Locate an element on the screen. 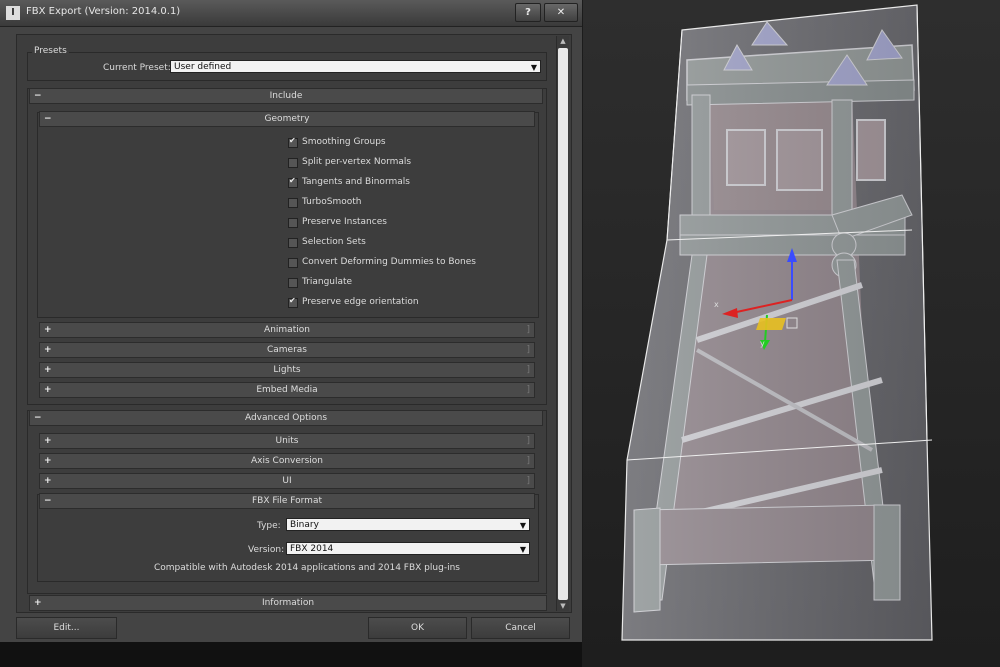  include-label: Include is located at coordinates (286, 96).